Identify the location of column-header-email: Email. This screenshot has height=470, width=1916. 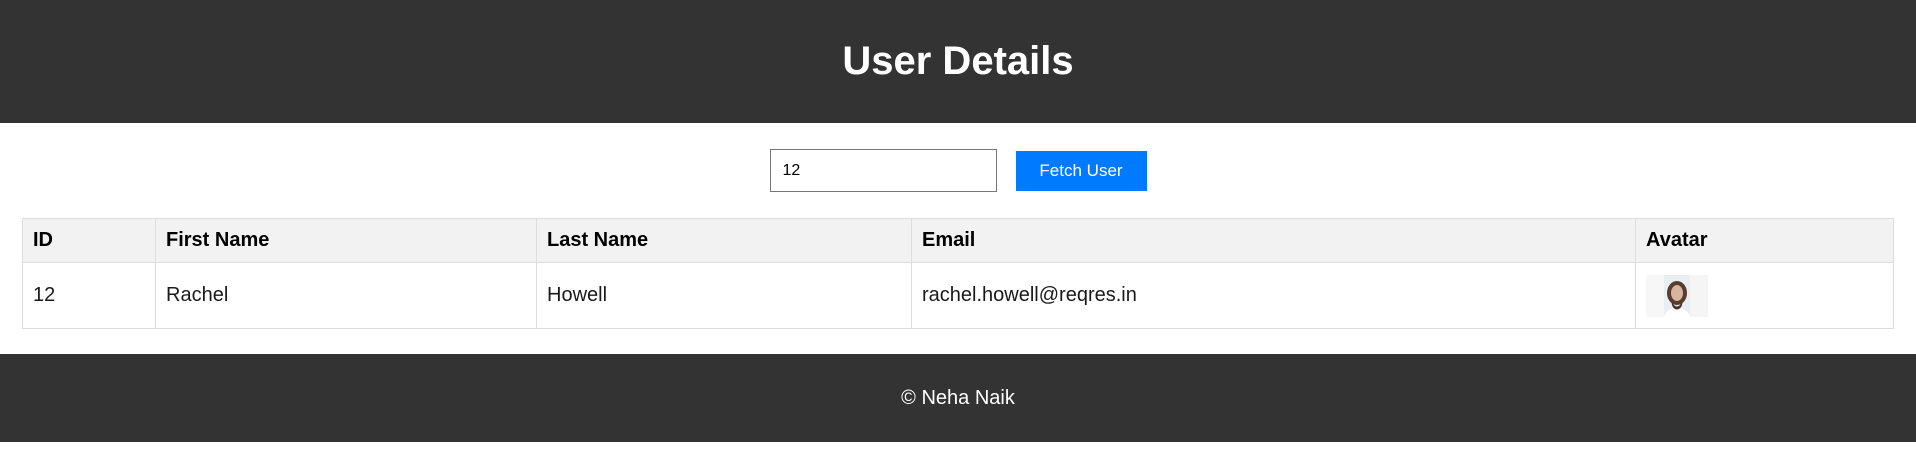
(1273, 240).